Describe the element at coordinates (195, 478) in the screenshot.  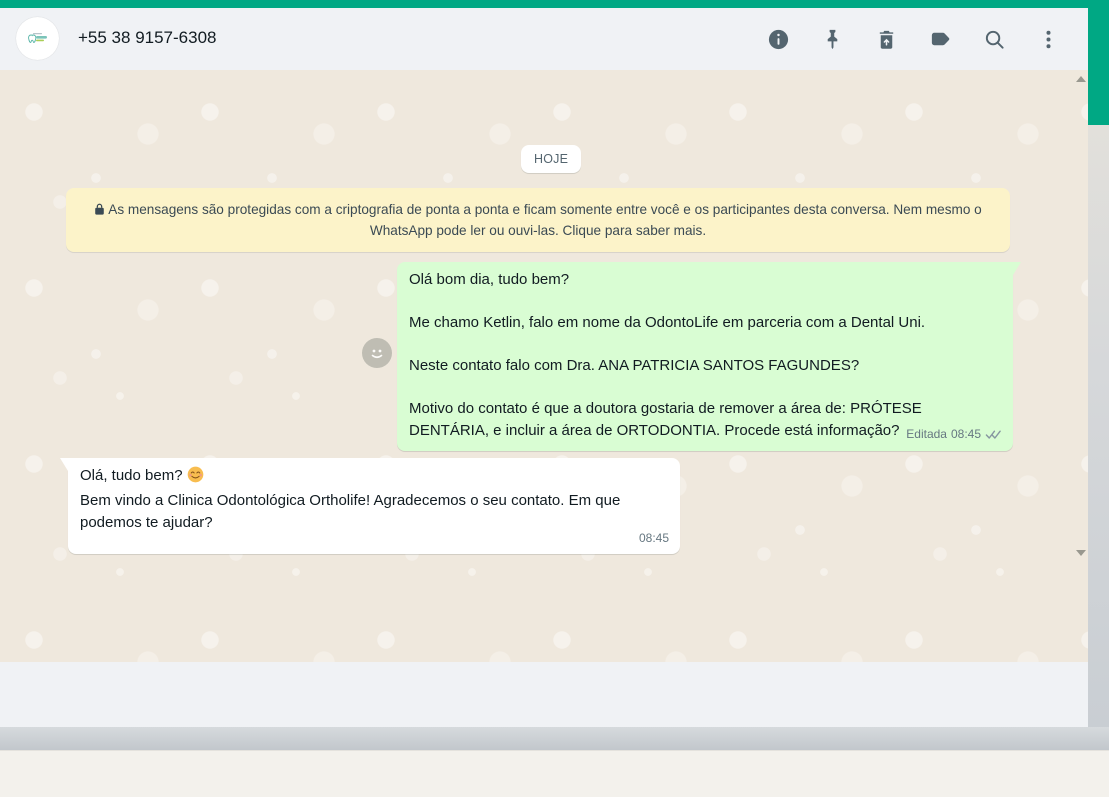
I see `smiling-face-emoji` at that location.